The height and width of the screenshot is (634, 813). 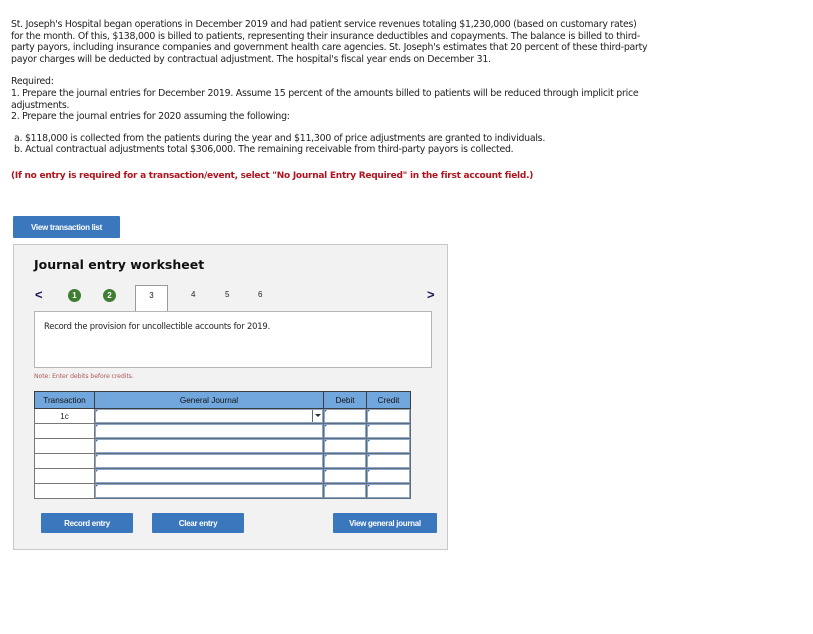 I want to click on worksheet-title: Journal entry worksheet, so click(x=119, y=264).